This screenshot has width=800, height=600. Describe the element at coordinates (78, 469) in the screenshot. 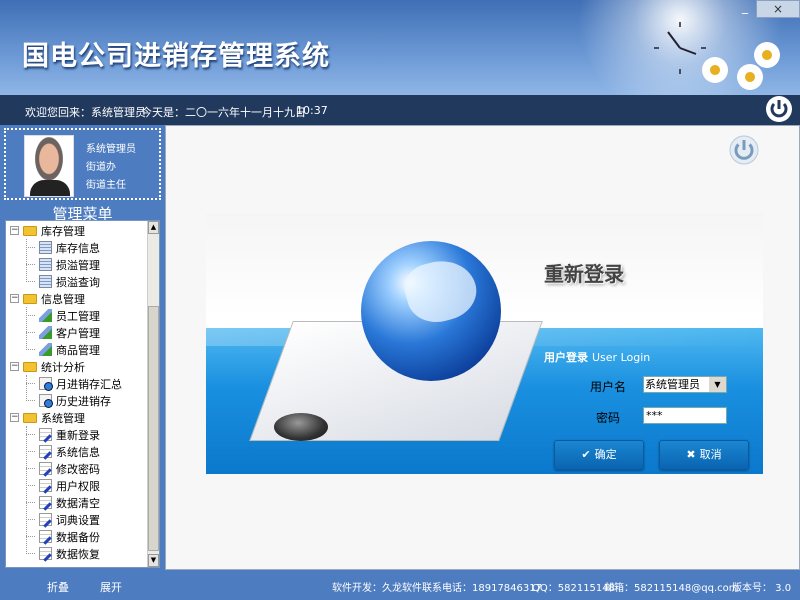

I see `tree-item-label: 修改密码` at that location.